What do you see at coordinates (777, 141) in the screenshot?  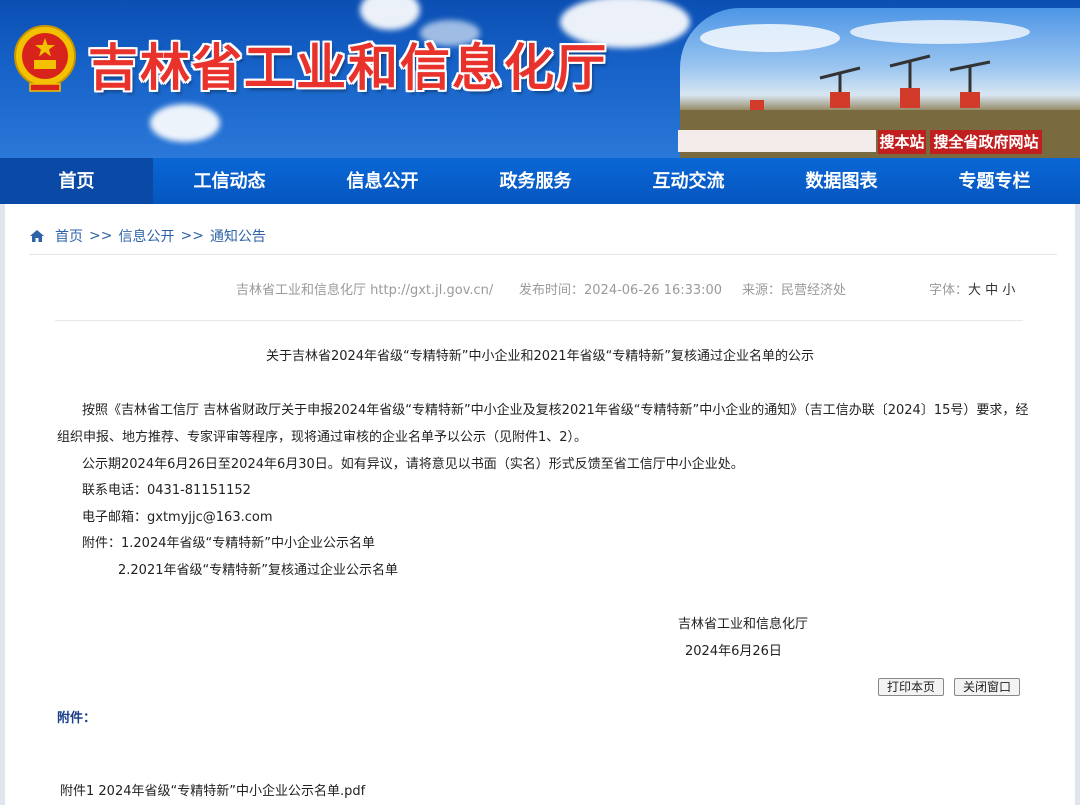 I see `search-input` at bounding box center [777, 141].